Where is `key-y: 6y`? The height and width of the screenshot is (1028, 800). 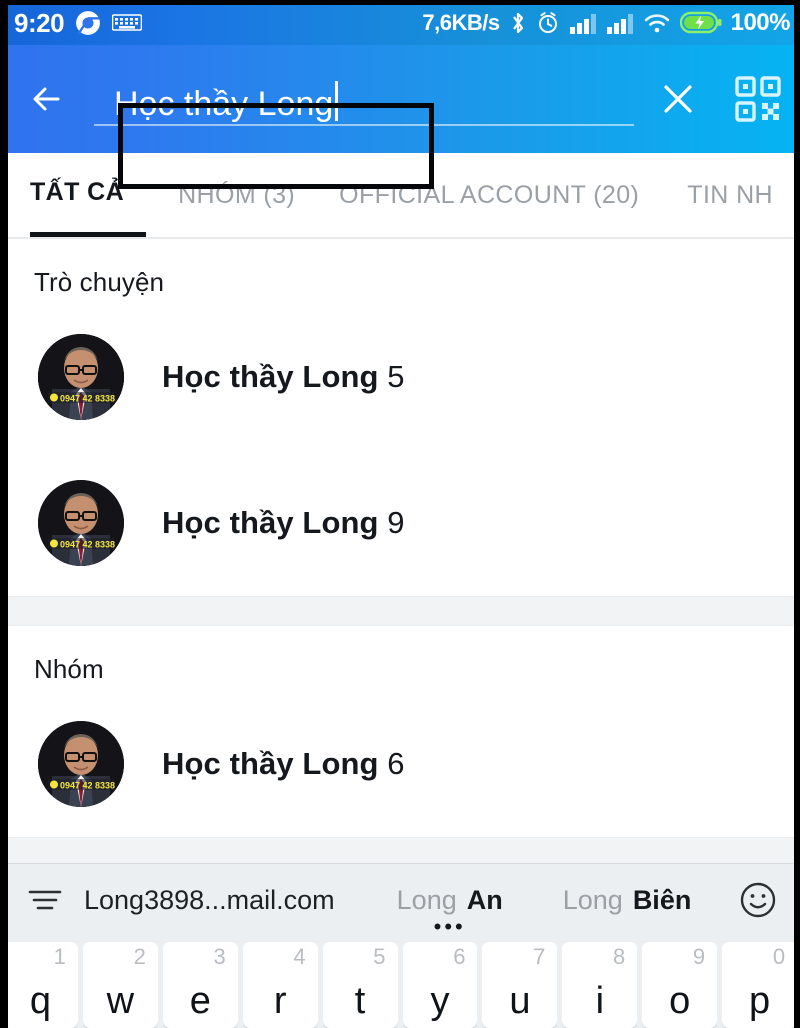
key-y: 6y is located at coordinates (440, 985).